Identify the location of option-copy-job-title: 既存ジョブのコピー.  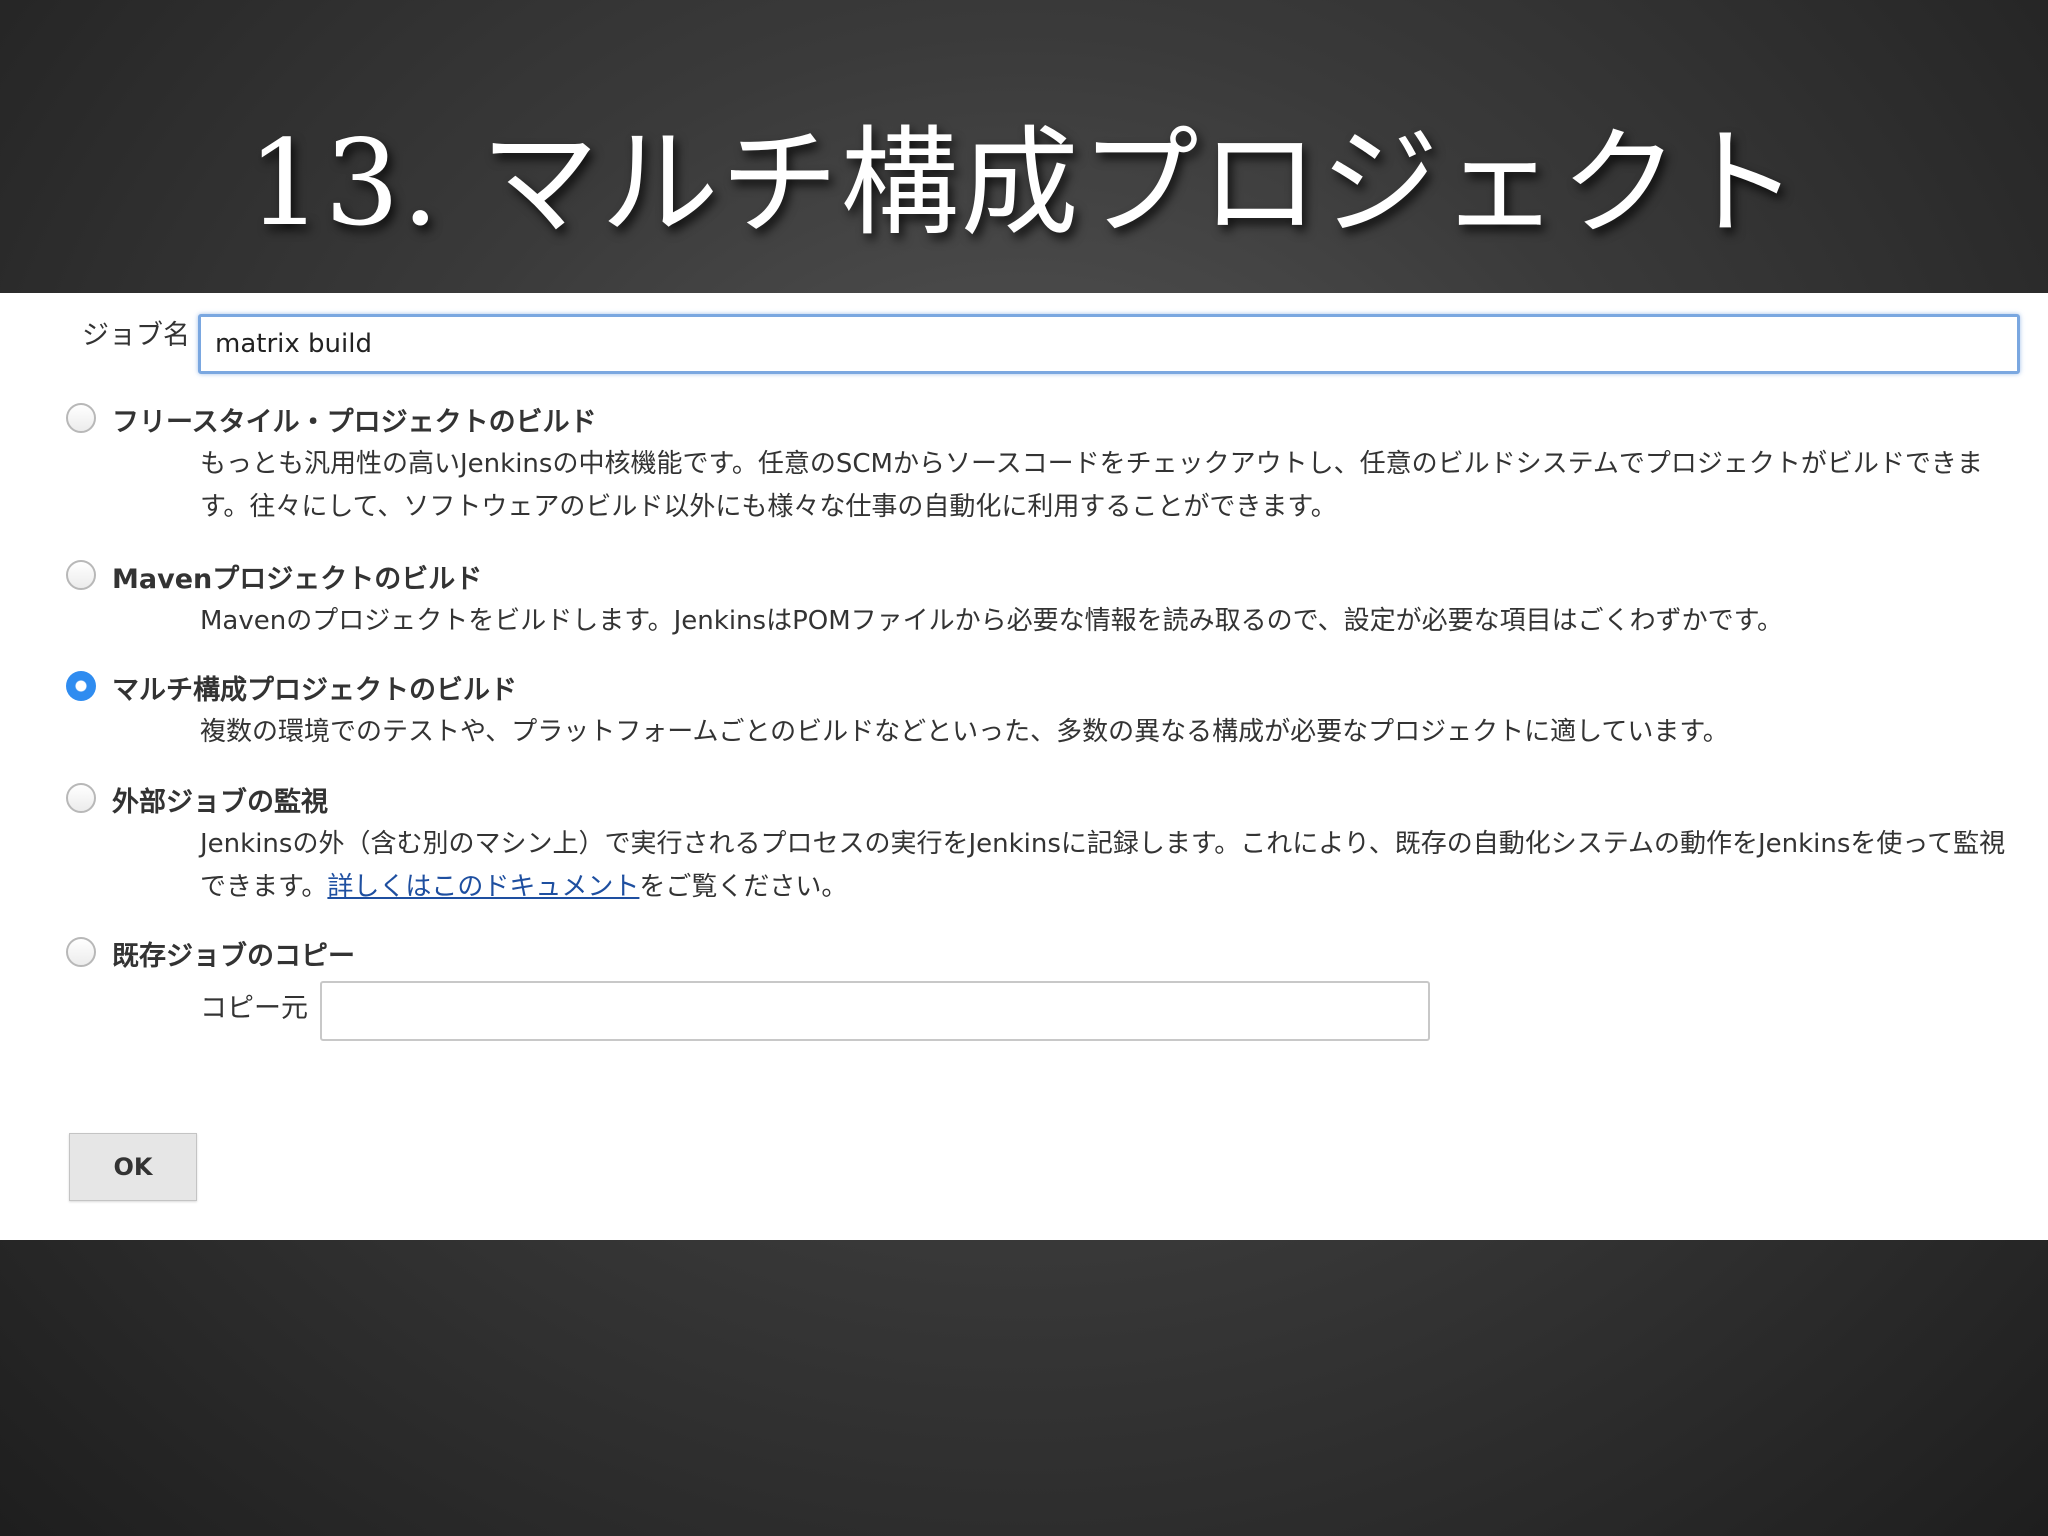
(233, 953).